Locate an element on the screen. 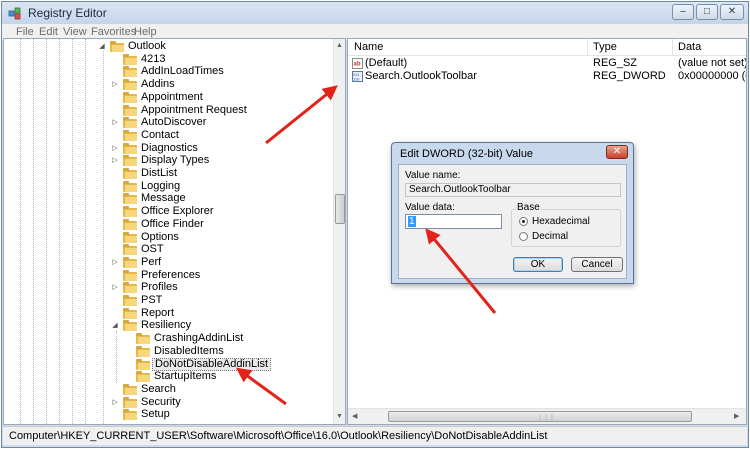  scroll-down-icon: ▼ is located at coordinates (339, 416).